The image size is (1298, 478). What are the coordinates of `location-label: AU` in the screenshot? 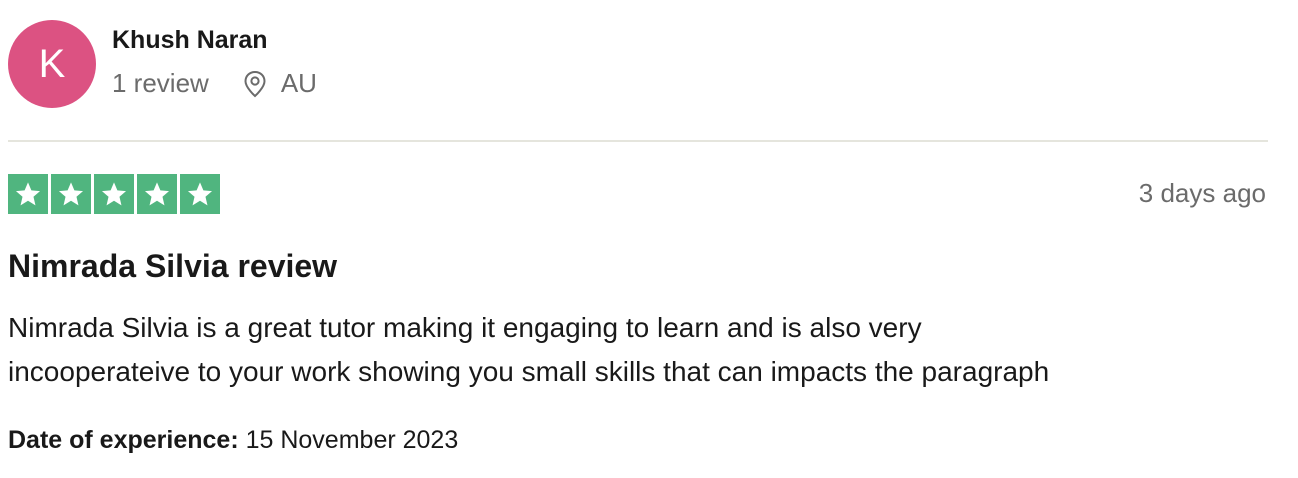 It's located at (298, 83).